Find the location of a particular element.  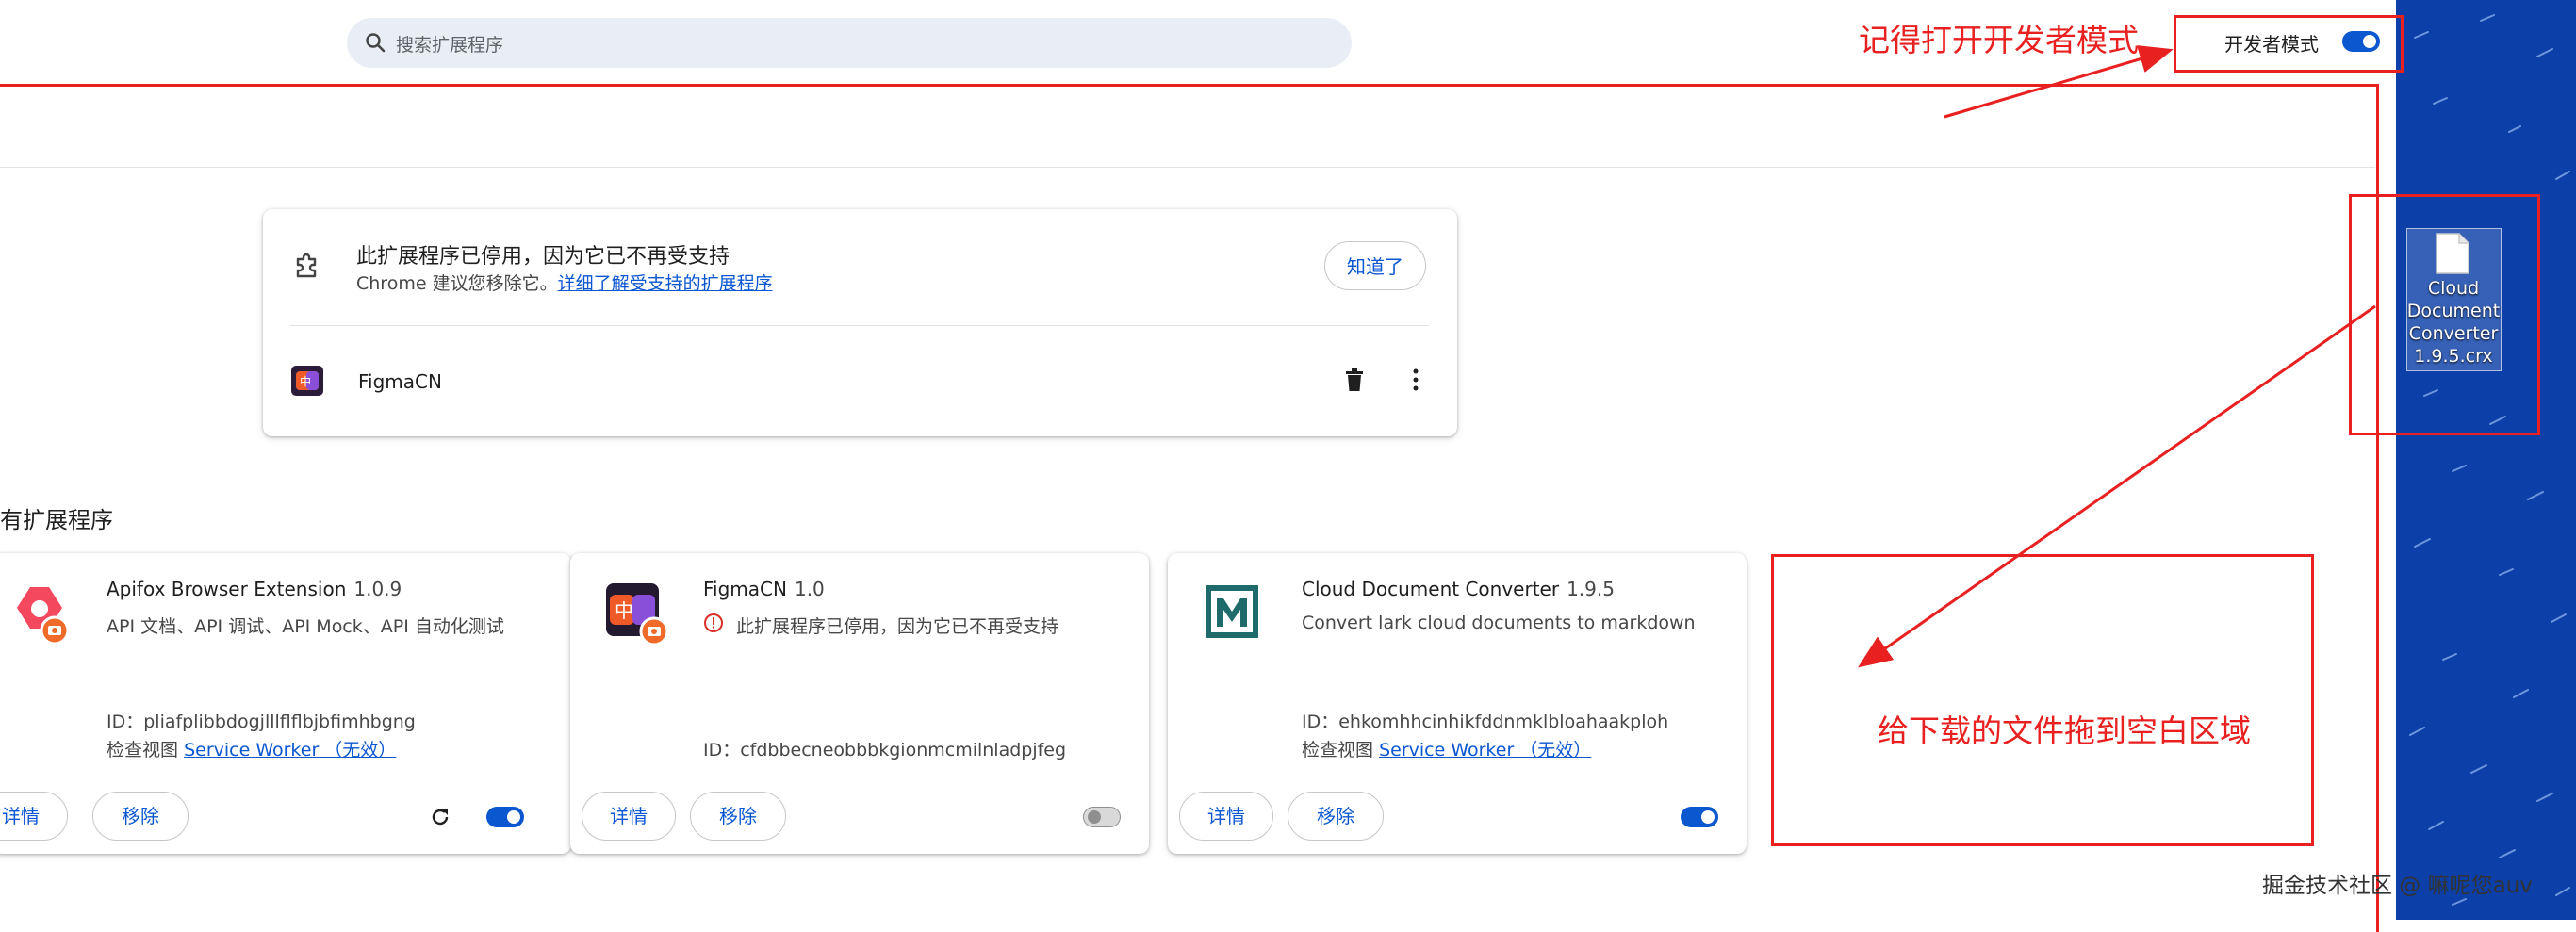

annotation-arrows is located at coordinates (2117, 356).